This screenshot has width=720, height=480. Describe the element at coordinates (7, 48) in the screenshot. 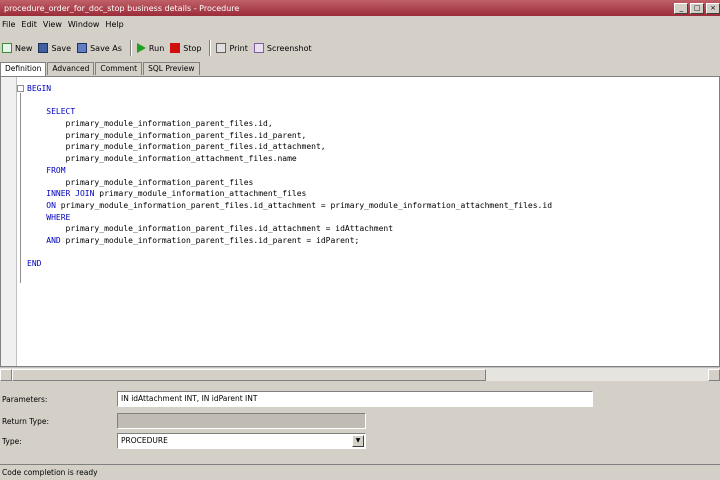

I see `new-file-icon` at that location.